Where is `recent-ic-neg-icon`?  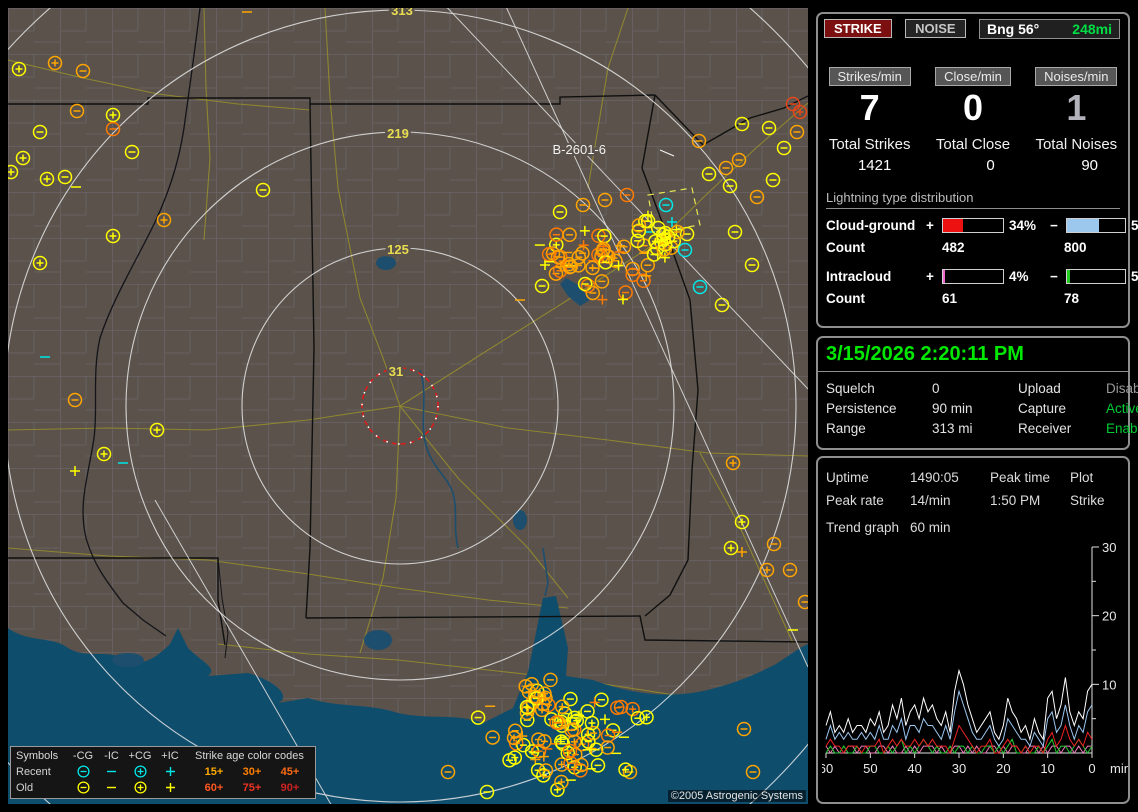
recent-ic-neg-icon is located at coordinates (111, 771).